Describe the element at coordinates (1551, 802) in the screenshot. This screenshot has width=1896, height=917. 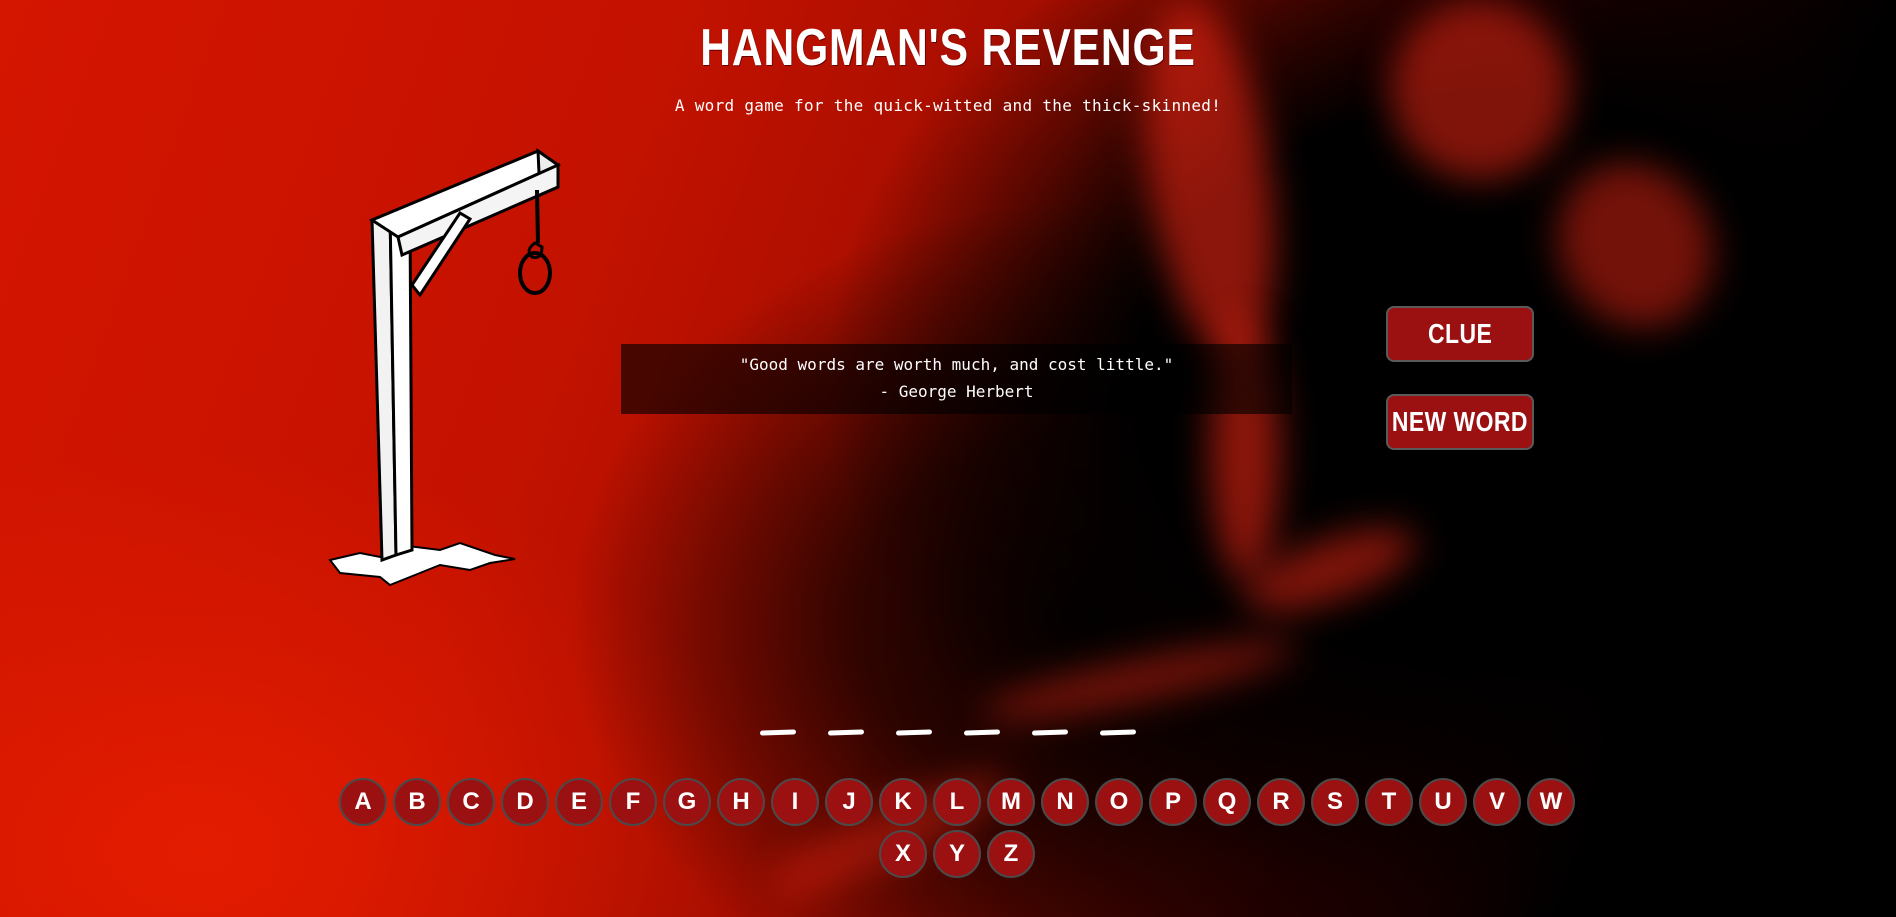
I see `letter-key-w: W` at that location.